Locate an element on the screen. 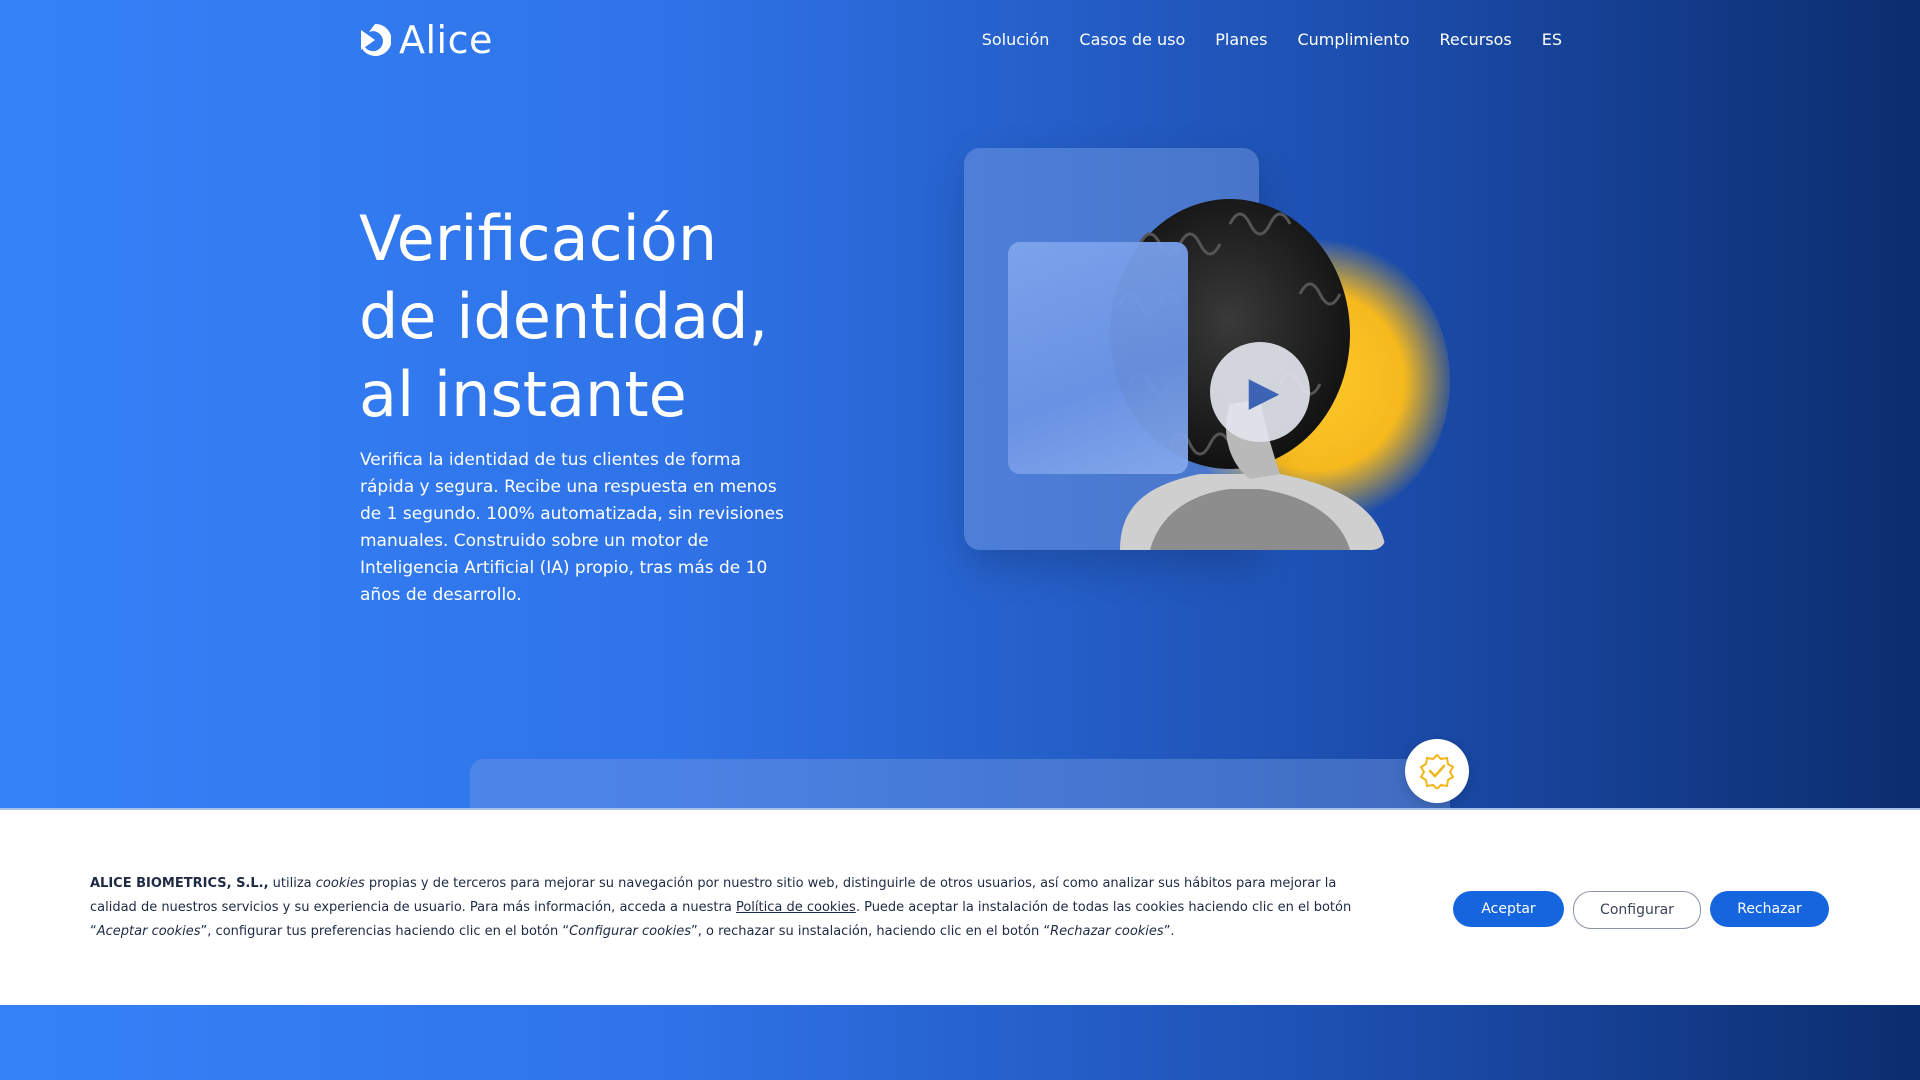  cookie-text-part: Aceptar cookies is located at coordinates (148, 931).